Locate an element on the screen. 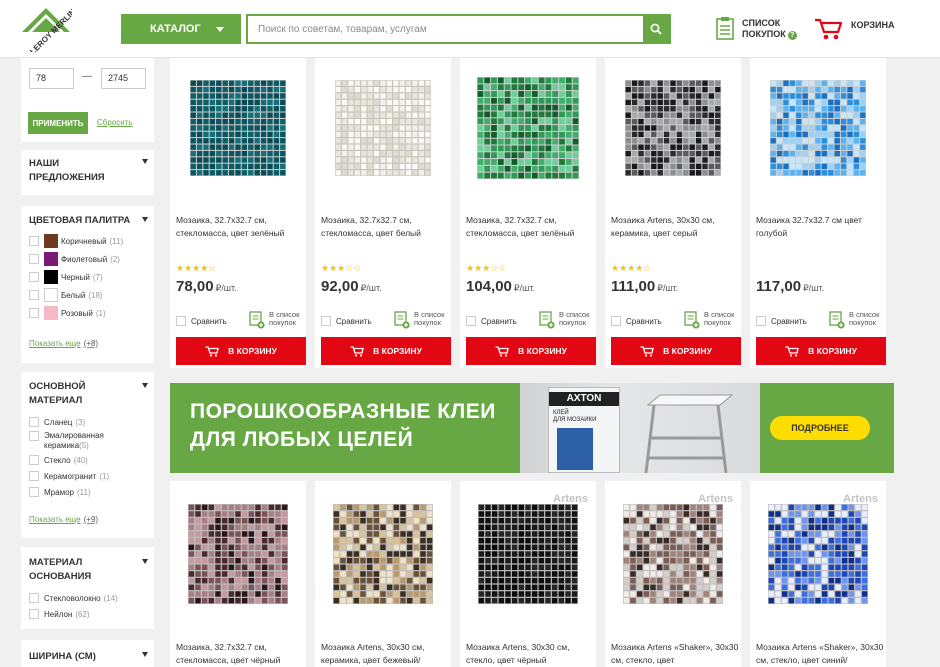 The height and width of the screenshot is (667, 940). filter-option: Белый (18) is located at coordinates (66, 295).